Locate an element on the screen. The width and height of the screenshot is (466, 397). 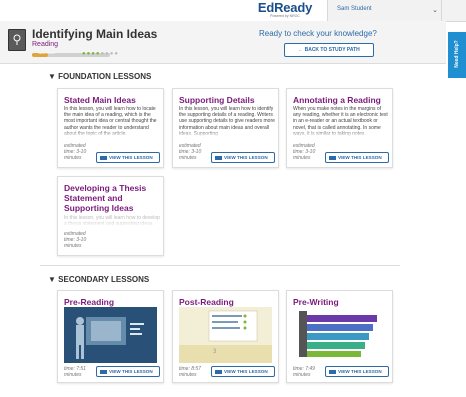
pre-reading-video-thumbnail is located at coordinates (110, 335).